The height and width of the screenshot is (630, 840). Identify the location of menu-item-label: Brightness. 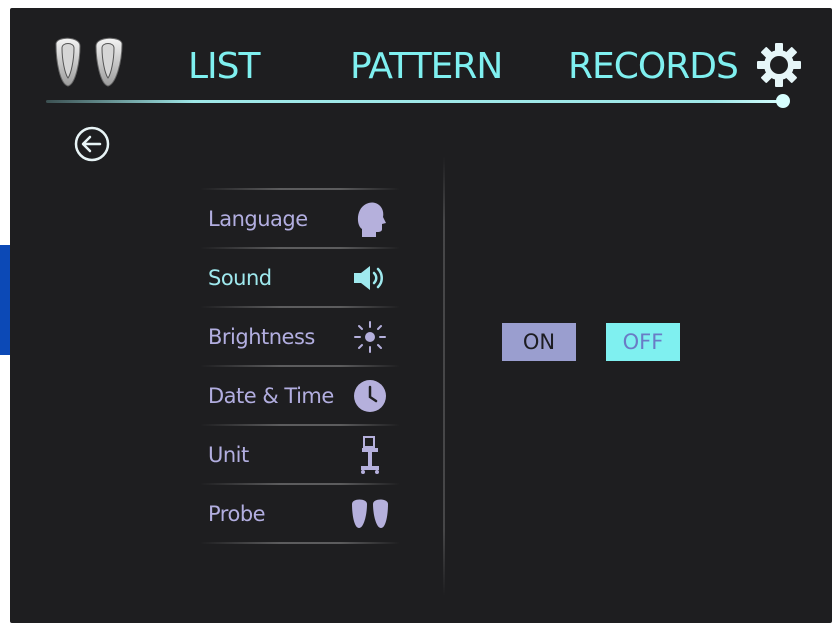
(261, 336).